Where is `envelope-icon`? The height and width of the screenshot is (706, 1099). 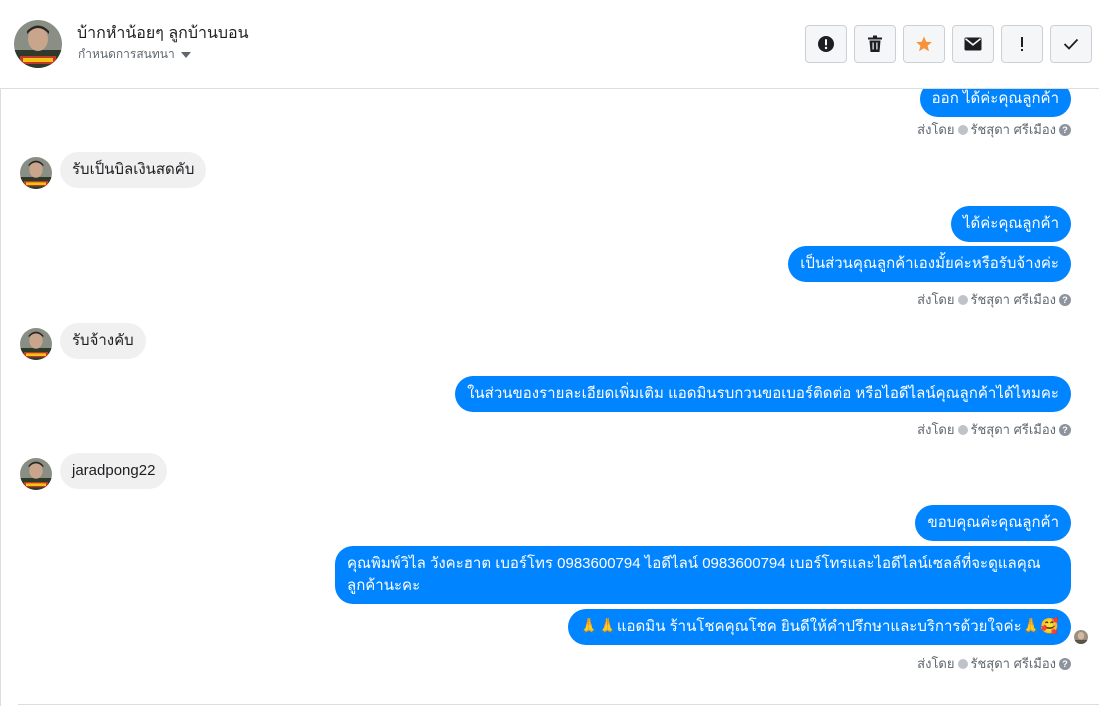
envelope-icon is located at coordinates (973, 44).